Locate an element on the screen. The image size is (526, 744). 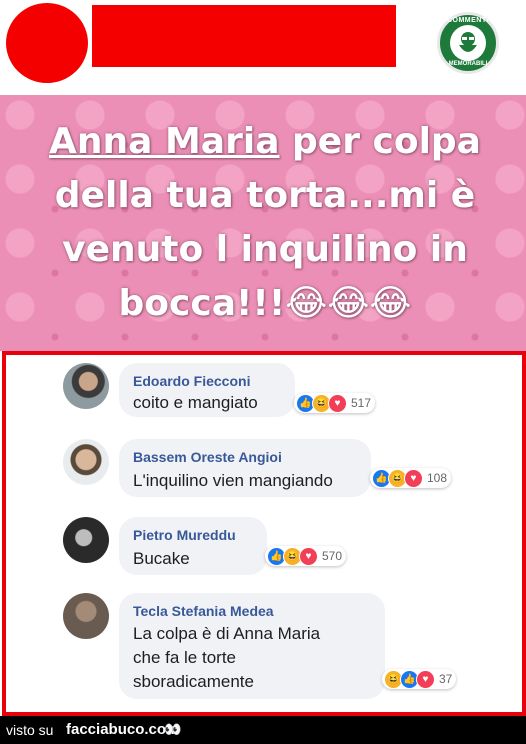
bearded-face-icon is located at coordinates (468, 43).